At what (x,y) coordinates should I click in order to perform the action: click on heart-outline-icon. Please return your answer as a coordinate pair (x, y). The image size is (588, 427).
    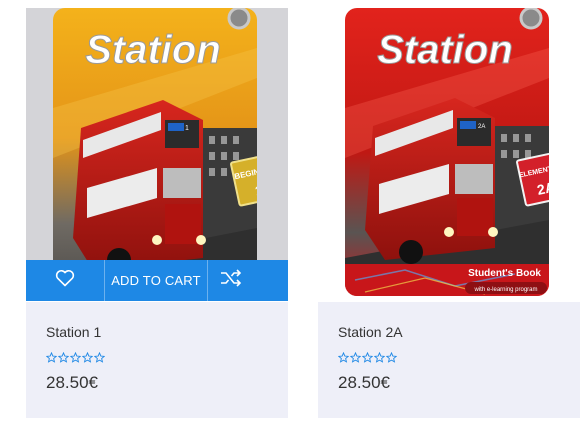
    Looking at the image, I should click on (65, 280).